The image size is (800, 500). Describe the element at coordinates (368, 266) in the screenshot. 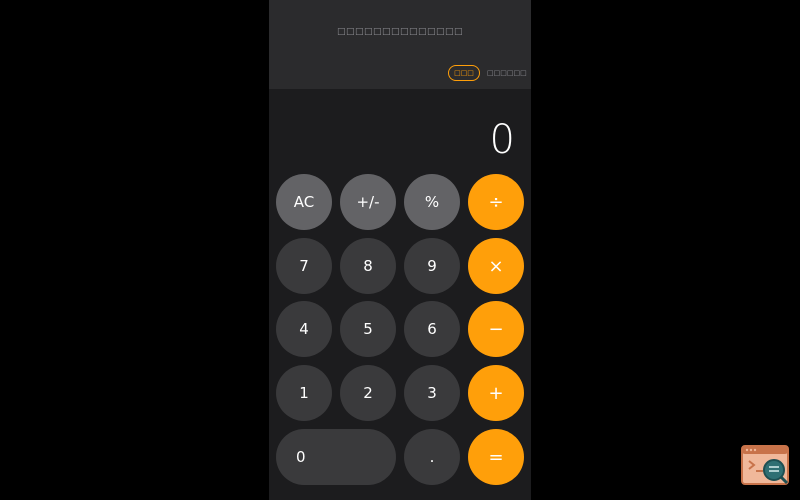

I see `digit-8-button: 8` at that location.